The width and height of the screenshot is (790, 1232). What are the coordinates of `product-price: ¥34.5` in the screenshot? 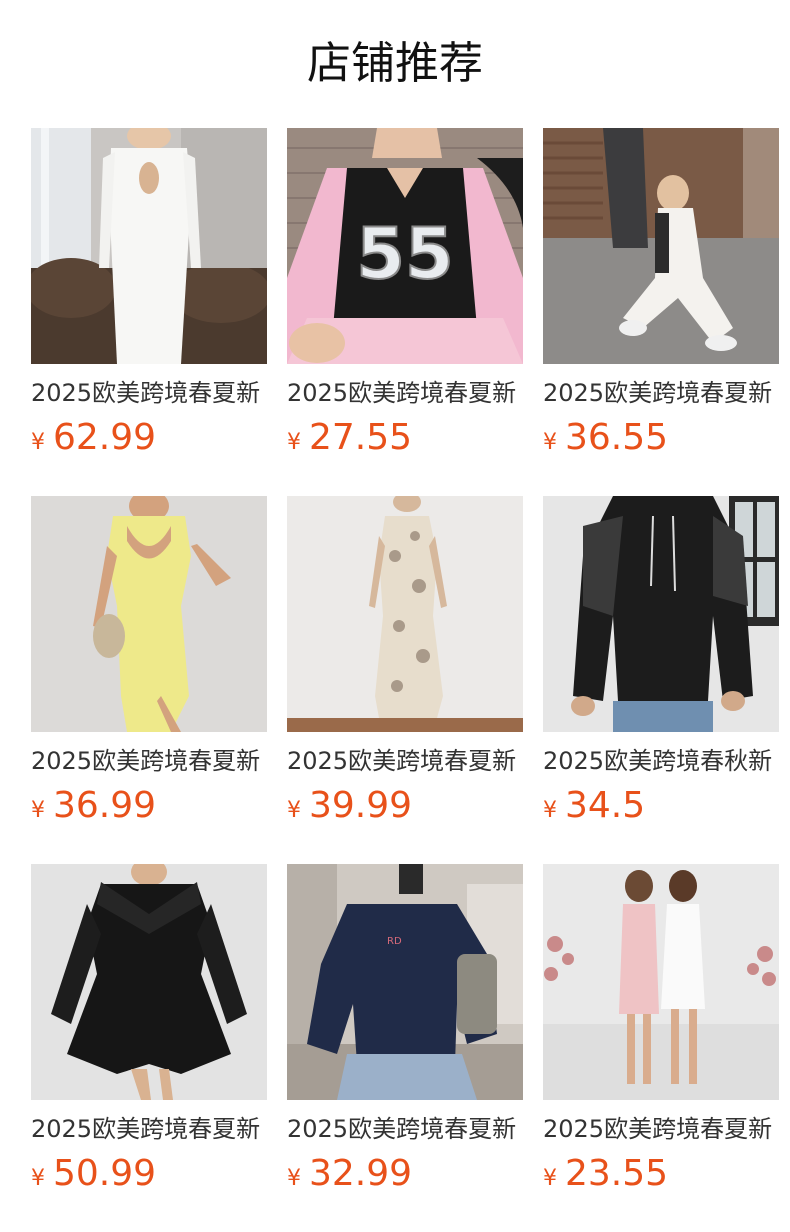 It's located at (661, 806).